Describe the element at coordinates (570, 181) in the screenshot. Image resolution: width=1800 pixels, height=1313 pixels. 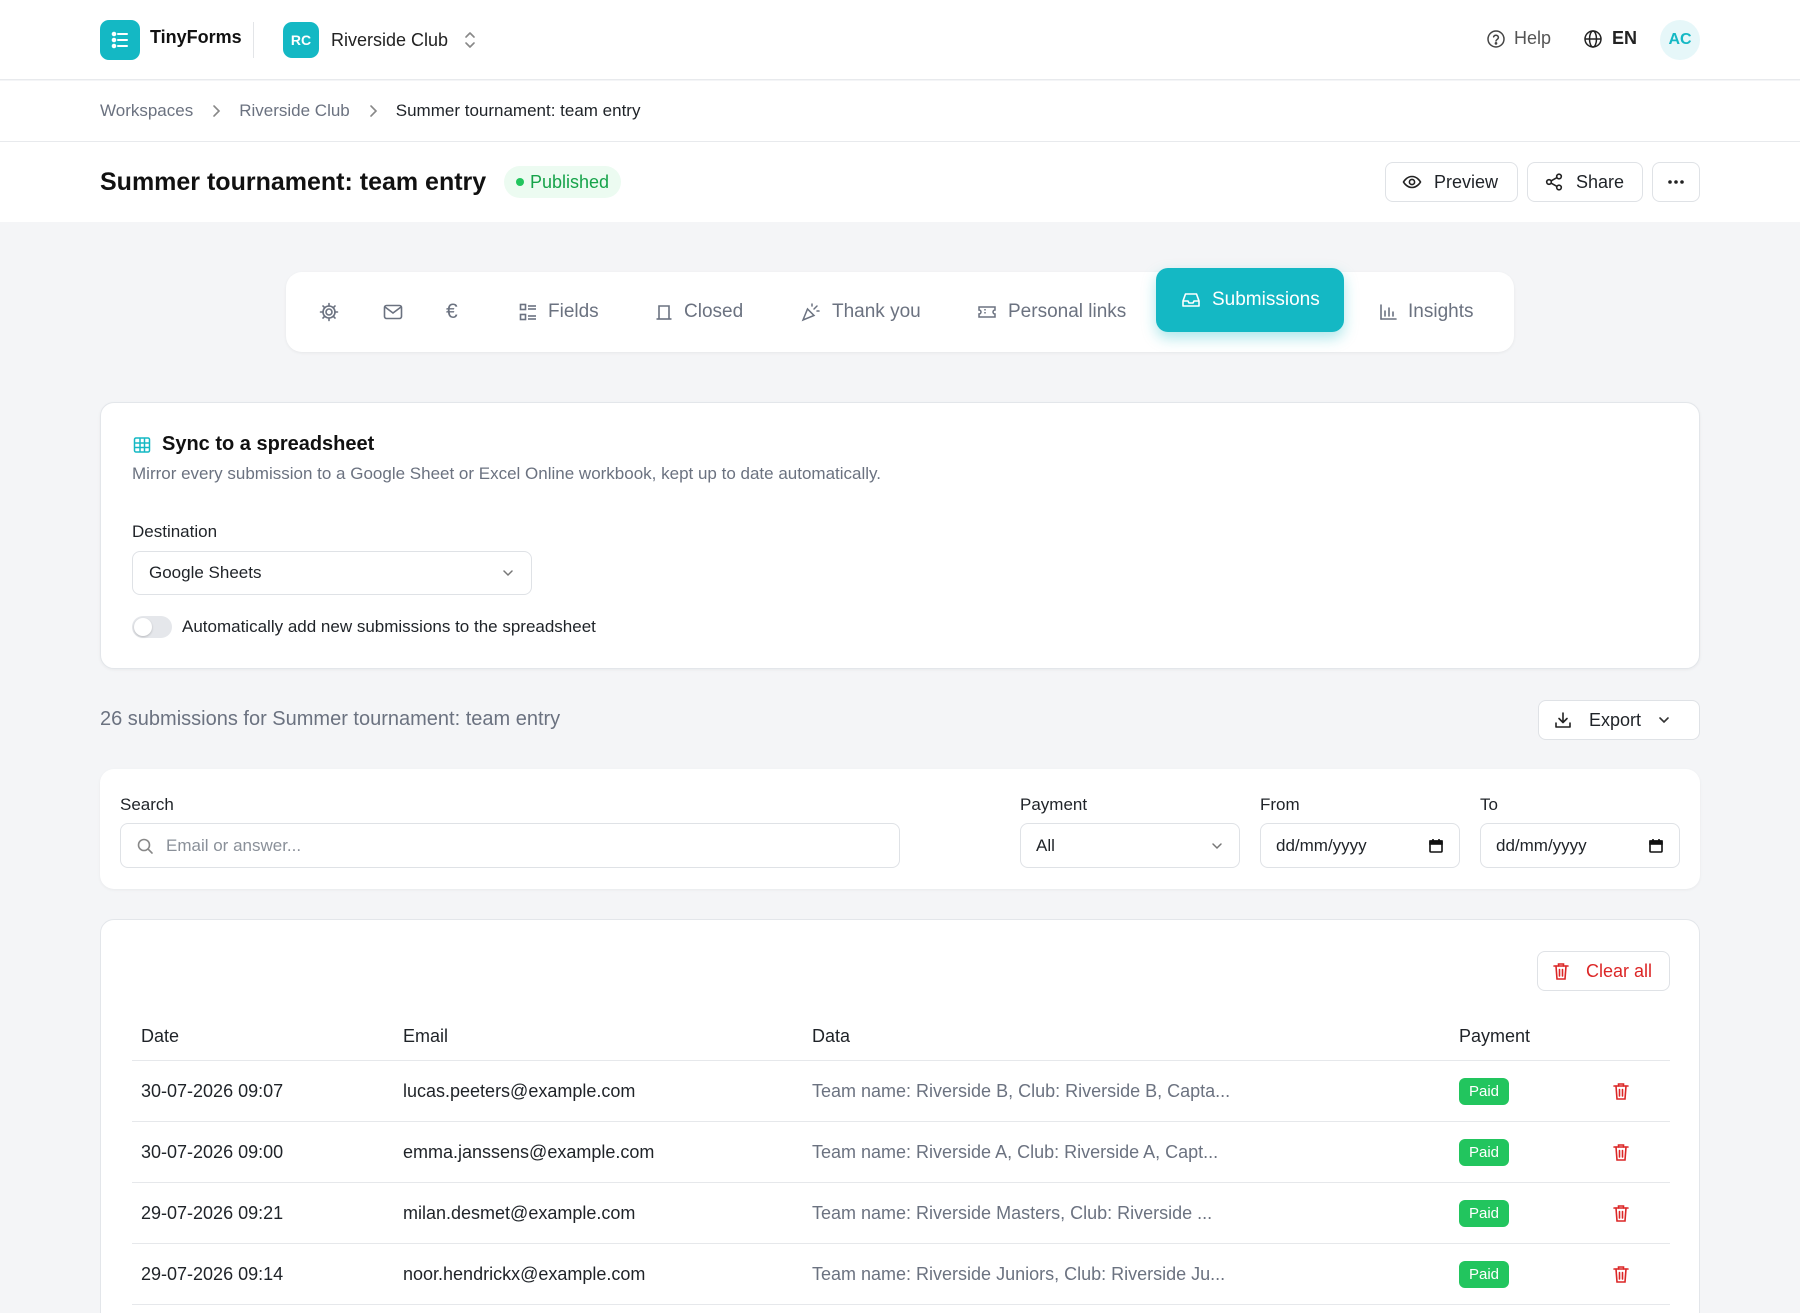
I see `status-label: Published` at that location.